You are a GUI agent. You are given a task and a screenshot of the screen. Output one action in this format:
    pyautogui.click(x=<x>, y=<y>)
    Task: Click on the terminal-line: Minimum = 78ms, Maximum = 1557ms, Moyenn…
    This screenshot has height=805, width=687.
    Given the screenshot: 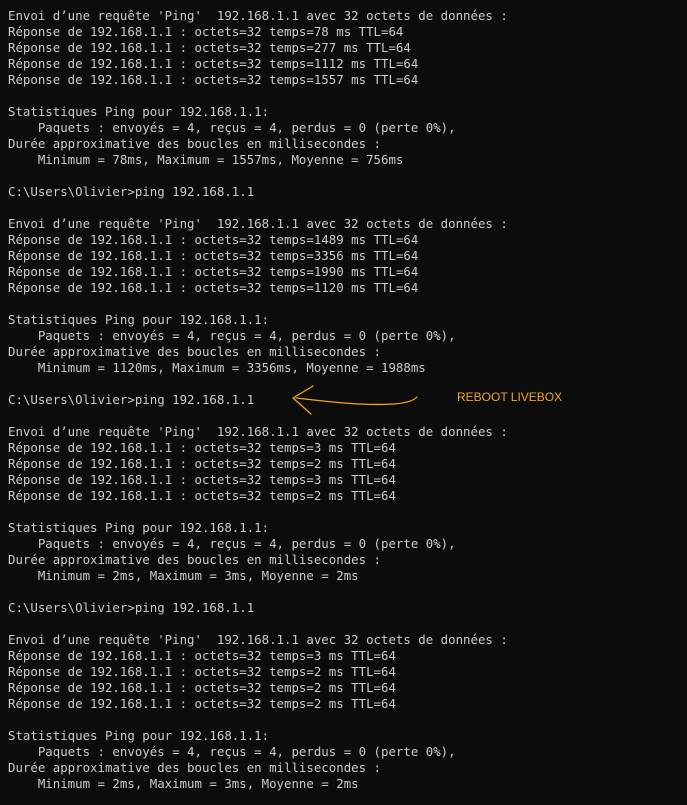 What is the action you would take?
    pyautogui.click(x=206, y=159)
    